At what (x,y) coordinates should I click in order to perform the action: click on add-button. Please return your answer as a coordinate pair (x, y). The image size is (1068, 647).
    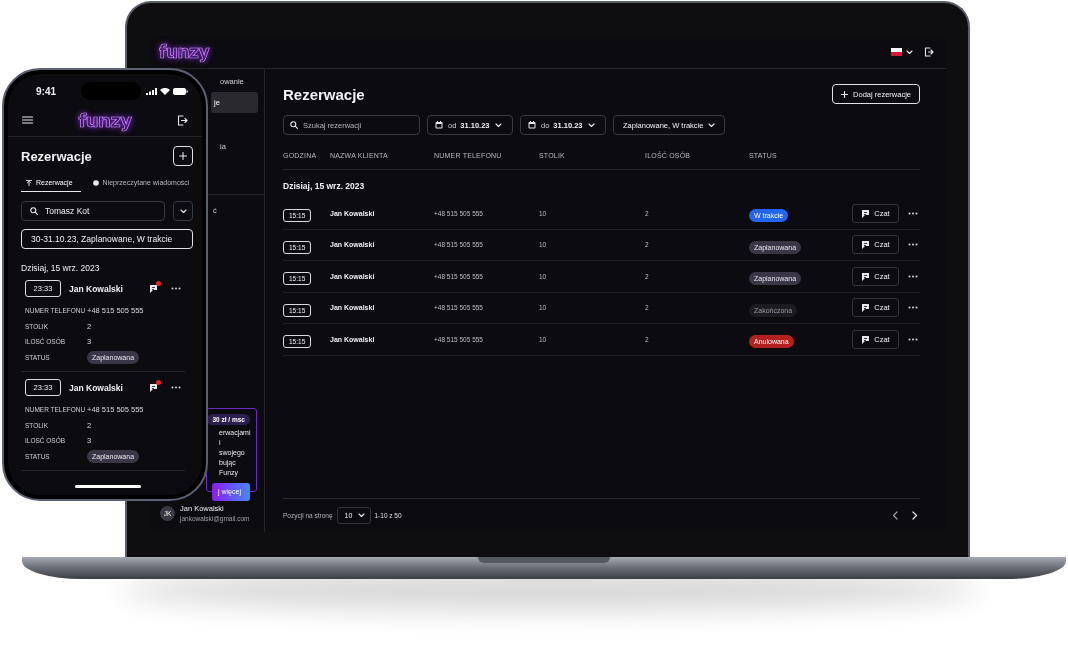
    Looking at the image, I should click on (183, 156).